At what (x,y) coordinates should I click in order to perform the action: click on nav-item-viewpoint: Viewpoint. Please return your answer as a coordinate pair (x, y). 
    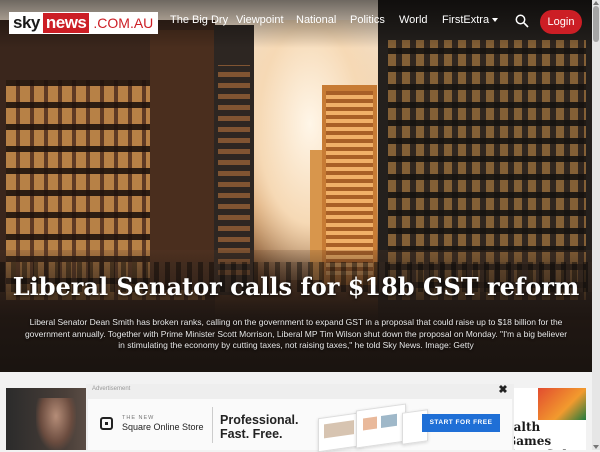
    Looking at the image, I should click on (260, 20).